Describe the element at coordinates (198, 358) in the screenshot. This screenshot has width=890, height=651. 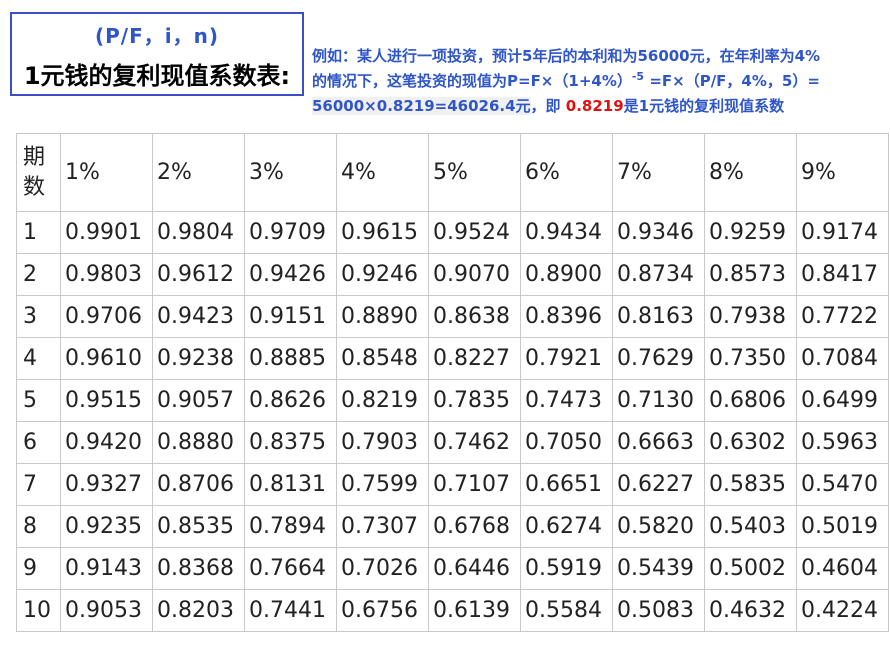
I see `factor-cell: 0.9238` at that location.